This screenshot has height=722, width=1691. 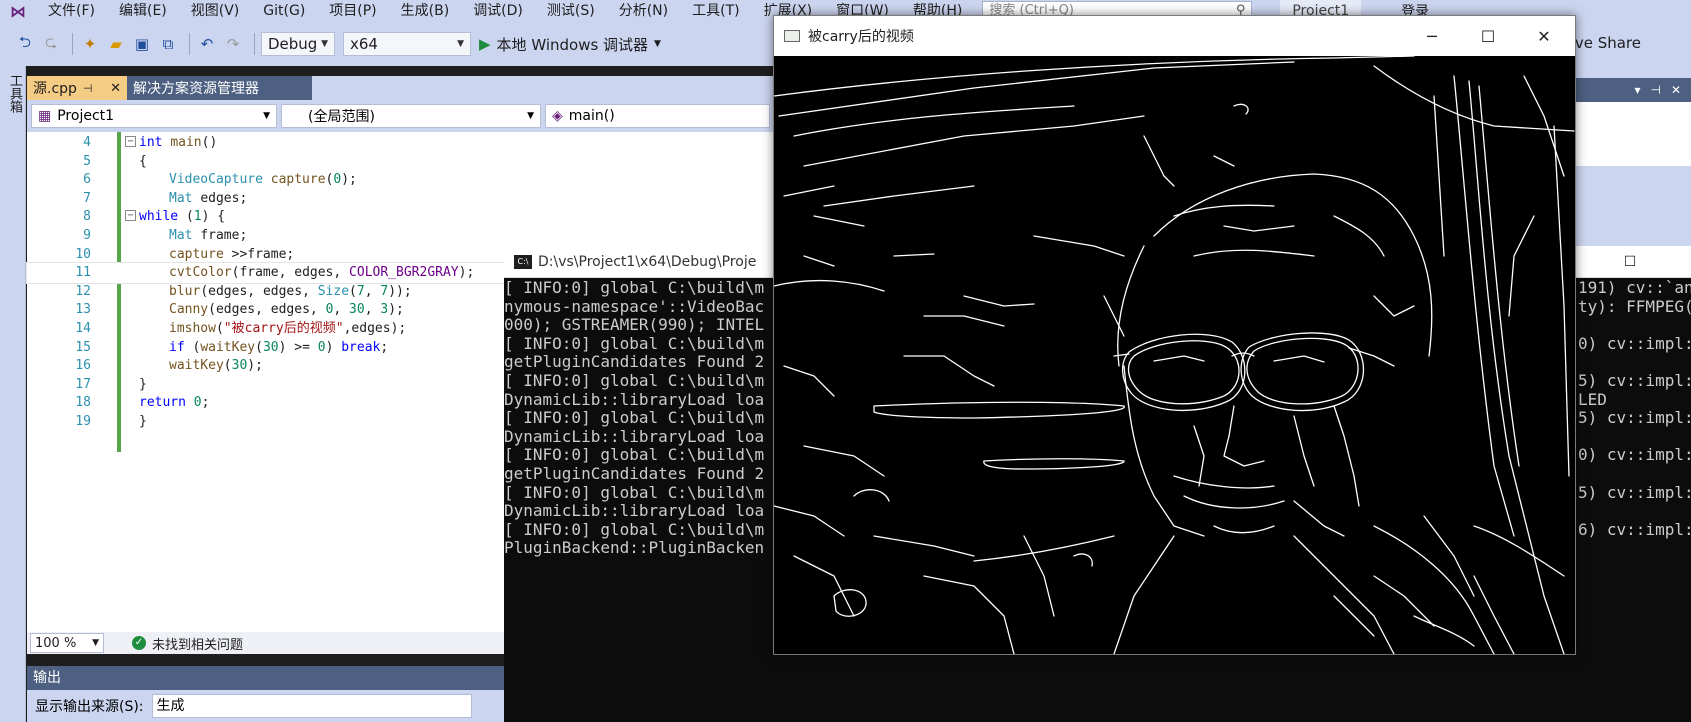 I want to click on menu-debug: 调试(D), so click(x=498, y=11).